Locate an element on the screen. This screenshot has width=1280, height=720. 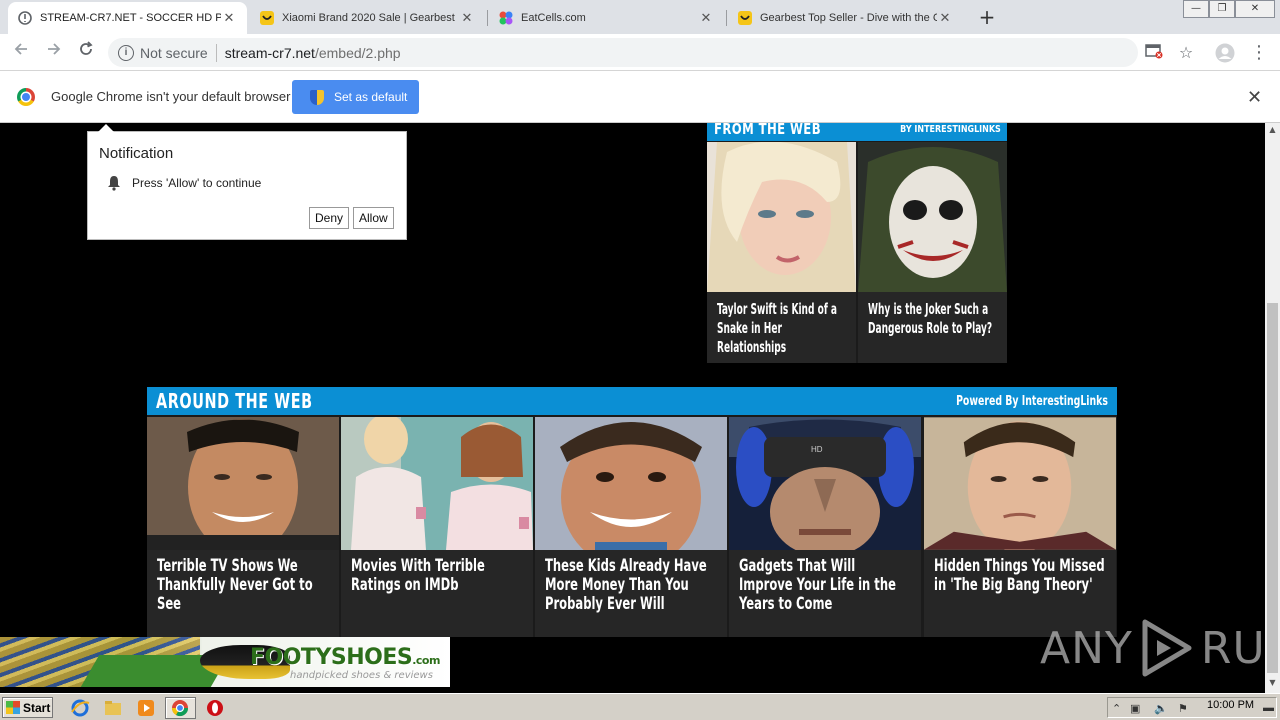
back-button is located at coordinates (21, 53).